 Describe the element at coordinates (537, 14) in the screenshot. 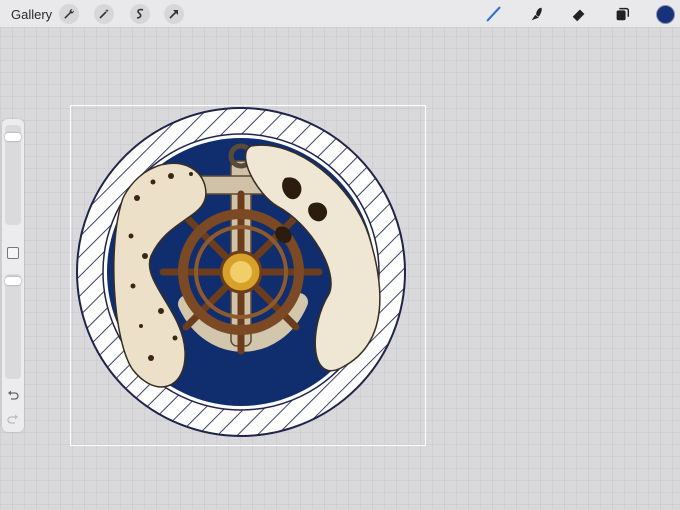

I see `smudge-icon` at that location.